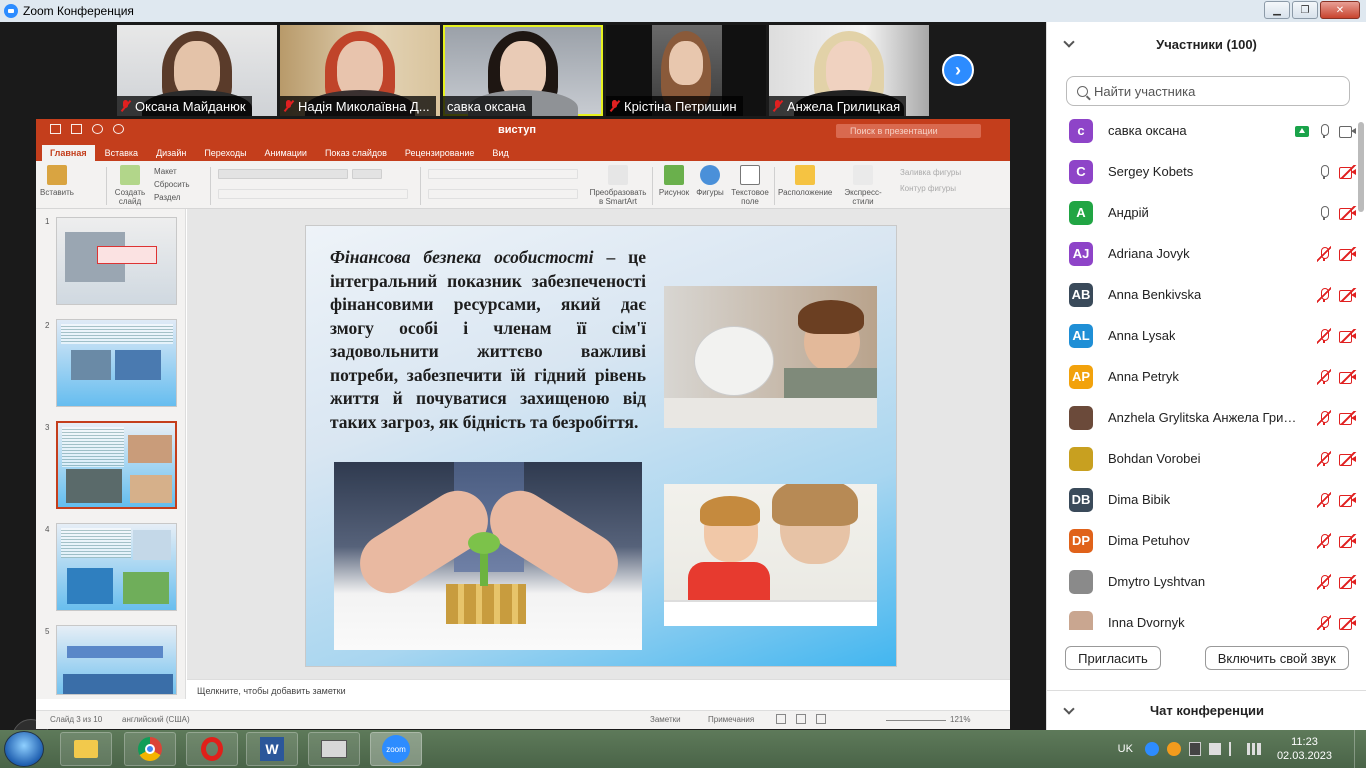  What do you see at coordinates (805, 181) in the screenshot?
I see `arrange-button: Расположение` at bounding box center [805, 181].